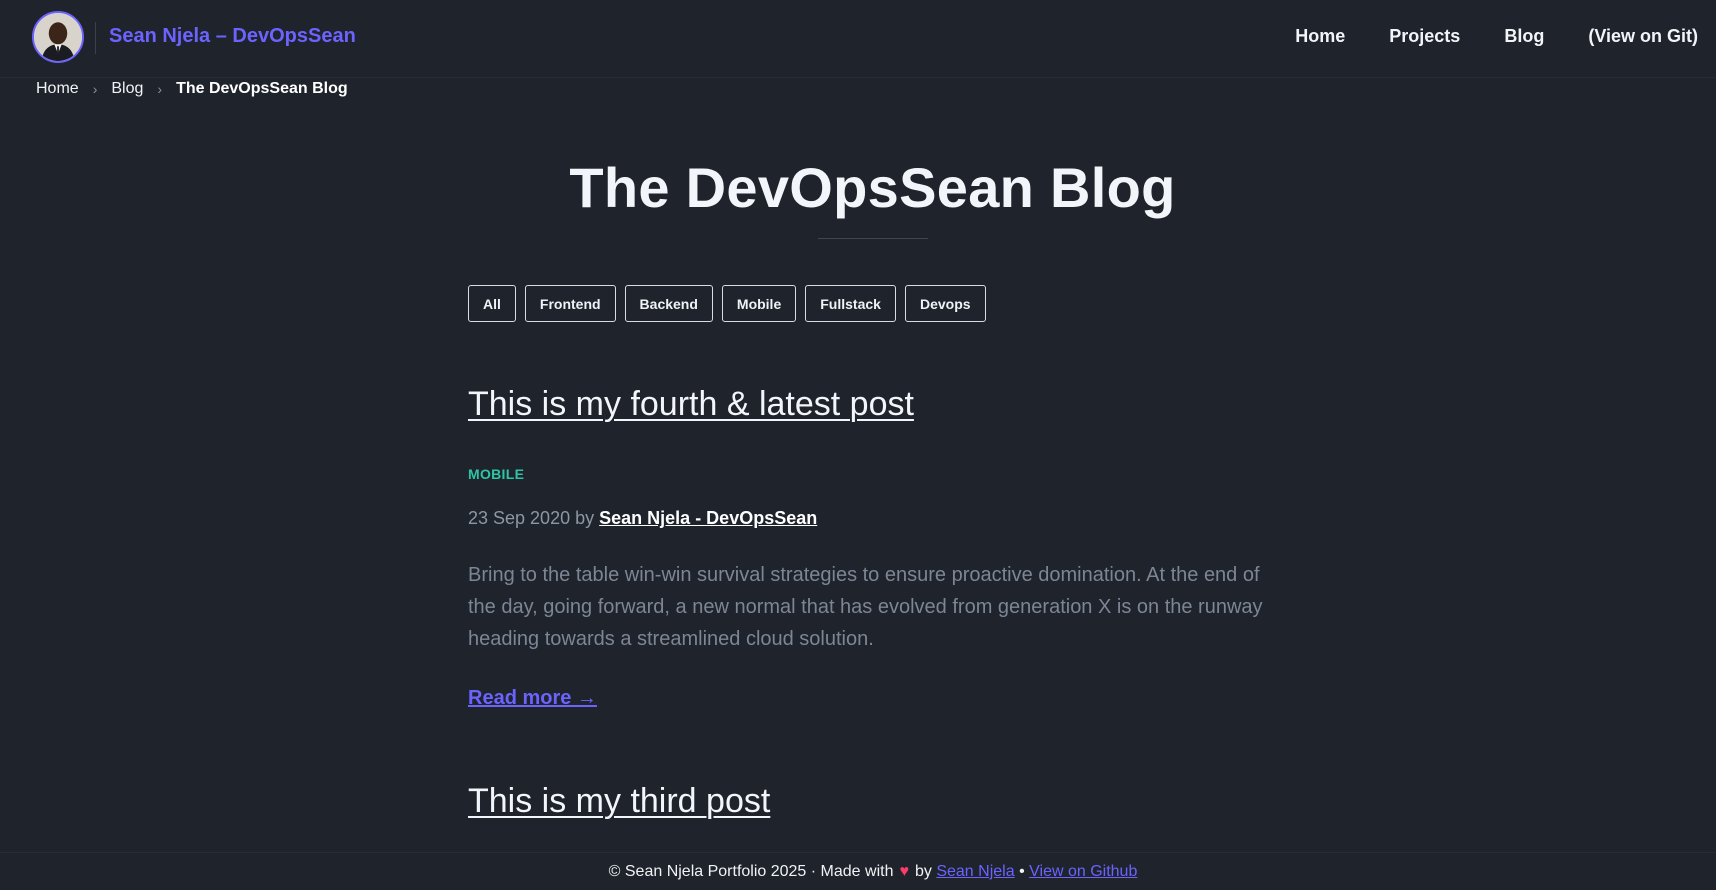 The width and height of the screenshot is (1716, 890). Describe the element at coordinates (262, 88) in the screenshot. I see `breadcrumb-current: The DevOpsSean Blog` at that location.